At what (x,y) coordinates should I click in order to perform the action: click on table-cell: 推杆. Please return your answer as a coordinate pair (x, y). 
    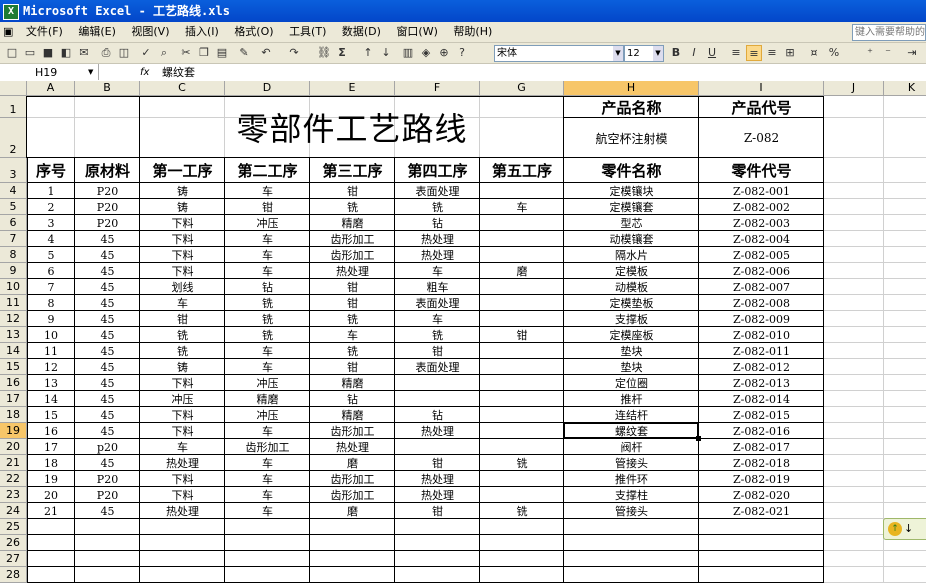
    Looking at the image, I should click on (631, 399).